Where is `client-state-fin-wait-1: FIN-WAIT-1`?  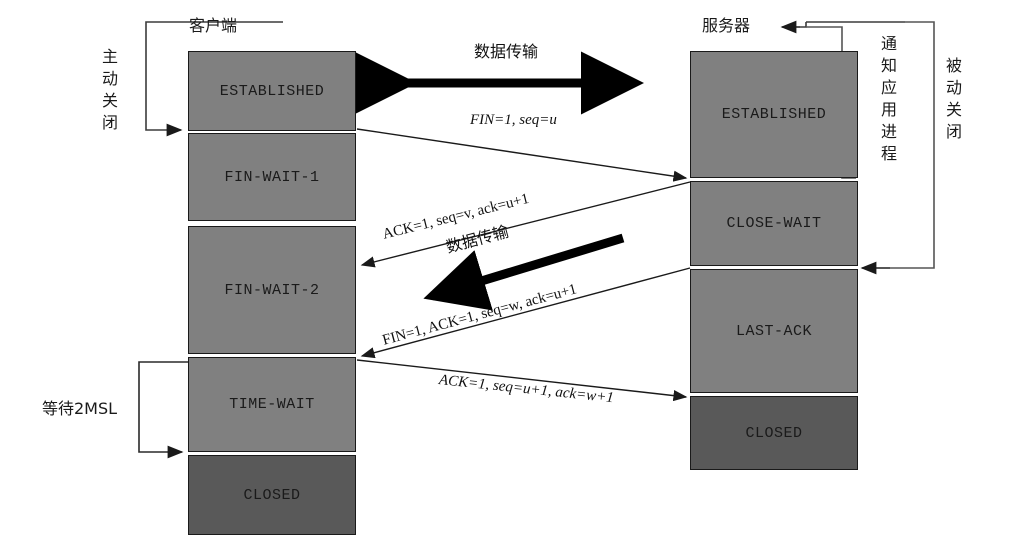
client-state-fin-wait-1: FIN-WAIT-1 is located at coordinates (272, 177).